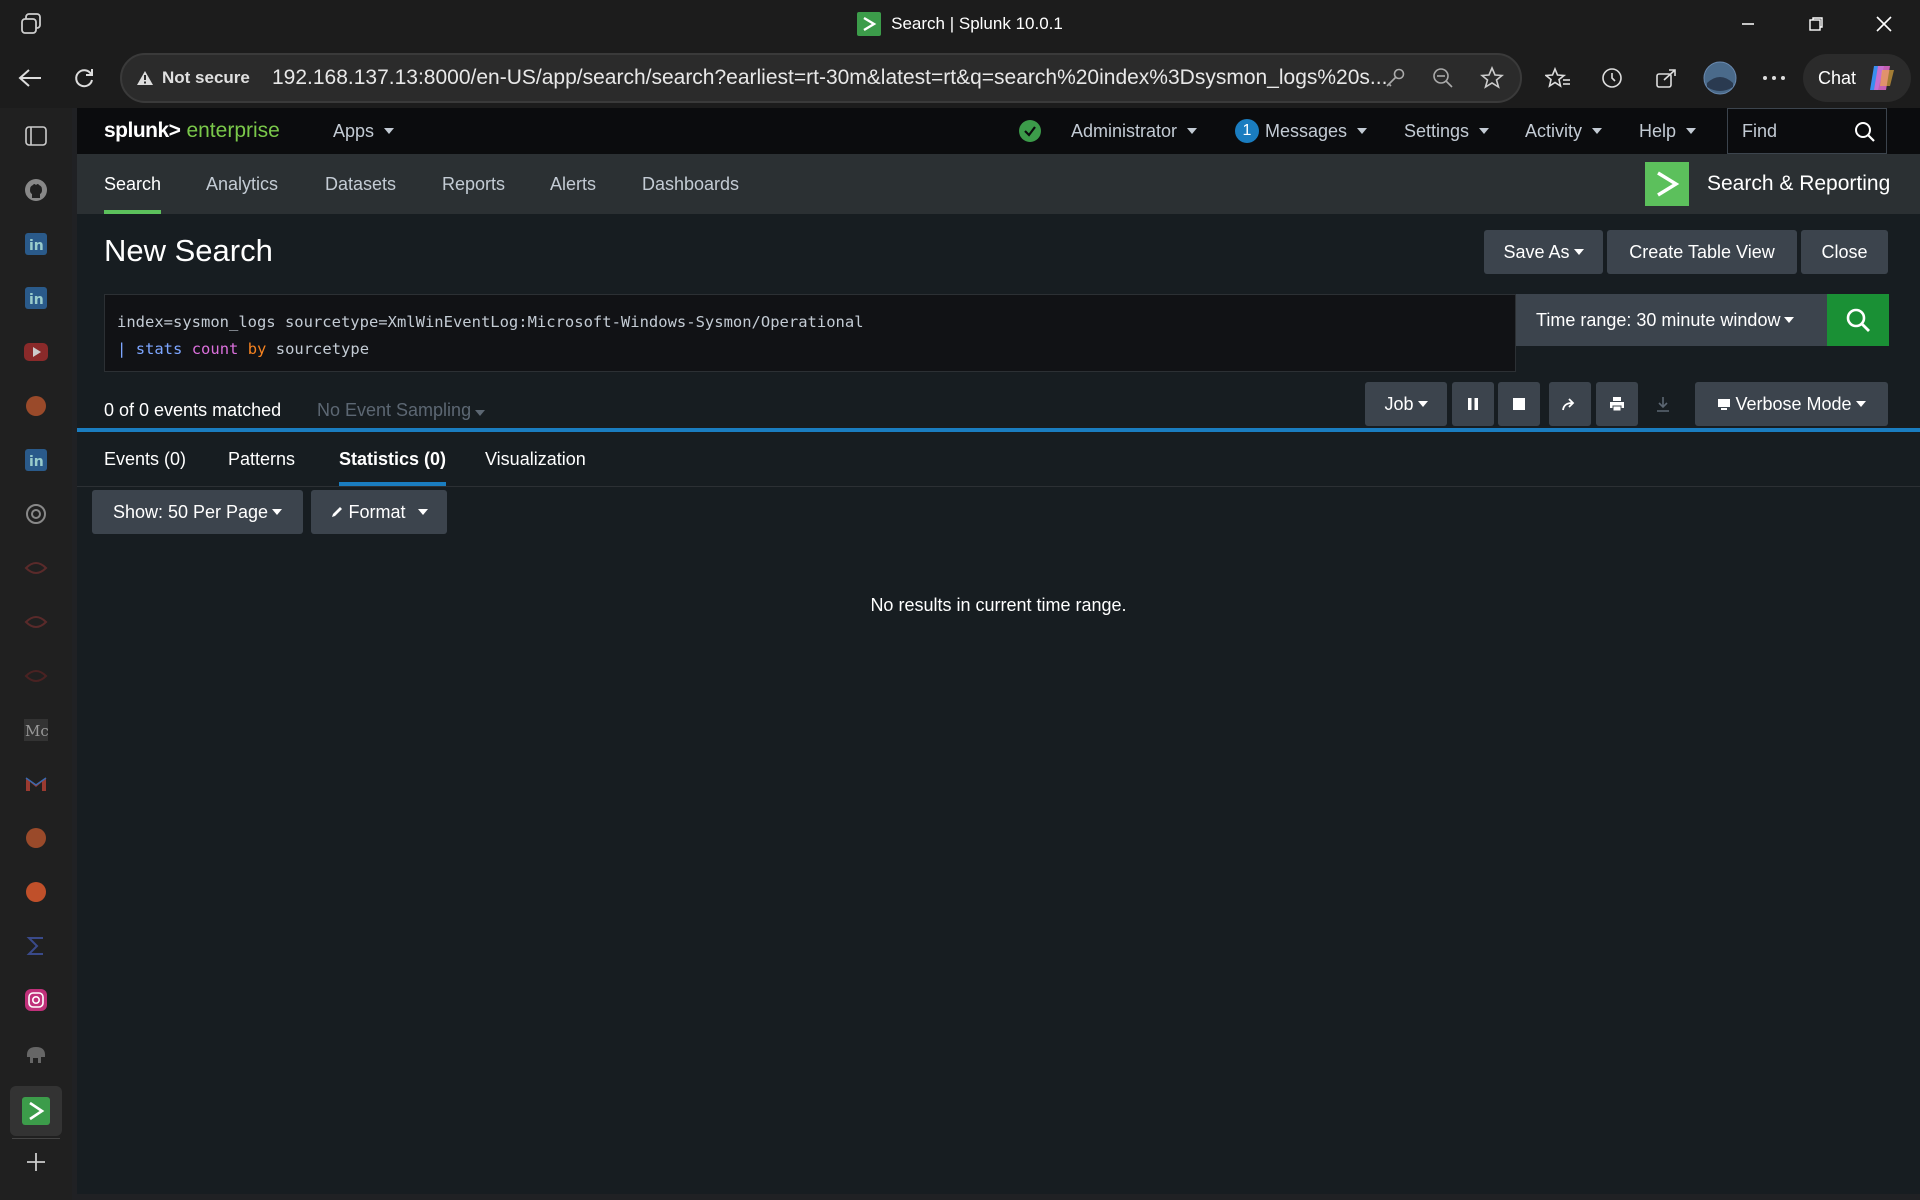 The image size is (1920, 1200). I want to click on save-as-button: Save As, so click(1543, 252).